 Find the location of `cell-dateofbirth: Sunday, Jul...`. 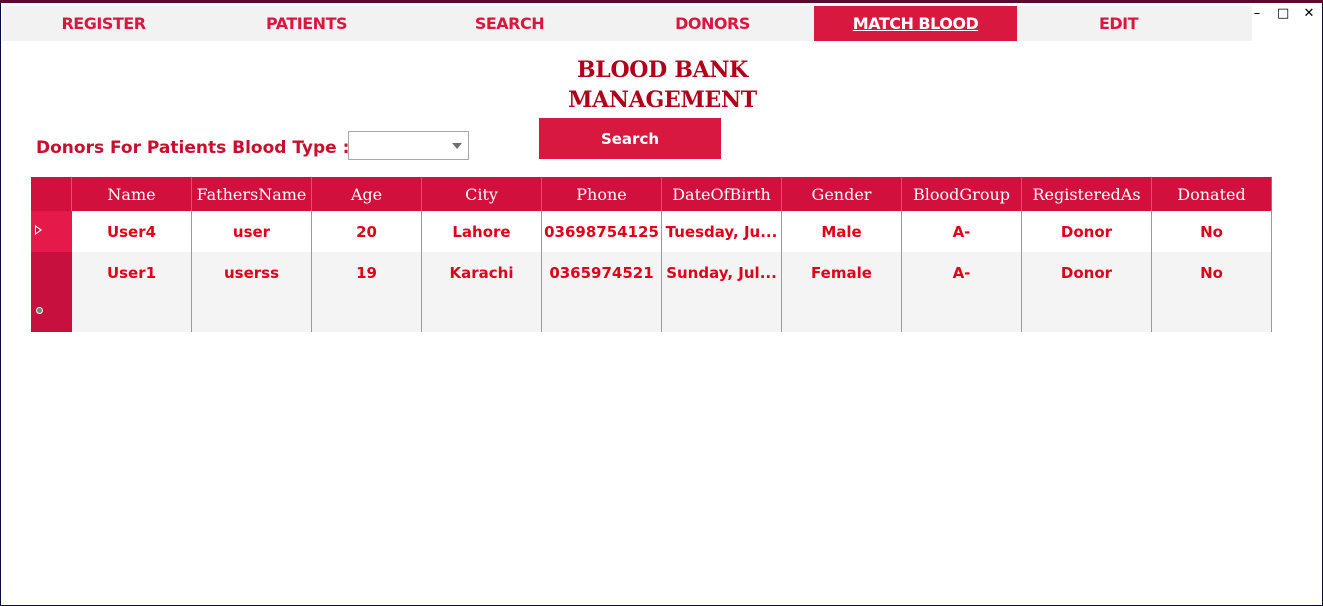

cell-dateofbirth: Sunday, Jul... is located at coordinates (722, 292).